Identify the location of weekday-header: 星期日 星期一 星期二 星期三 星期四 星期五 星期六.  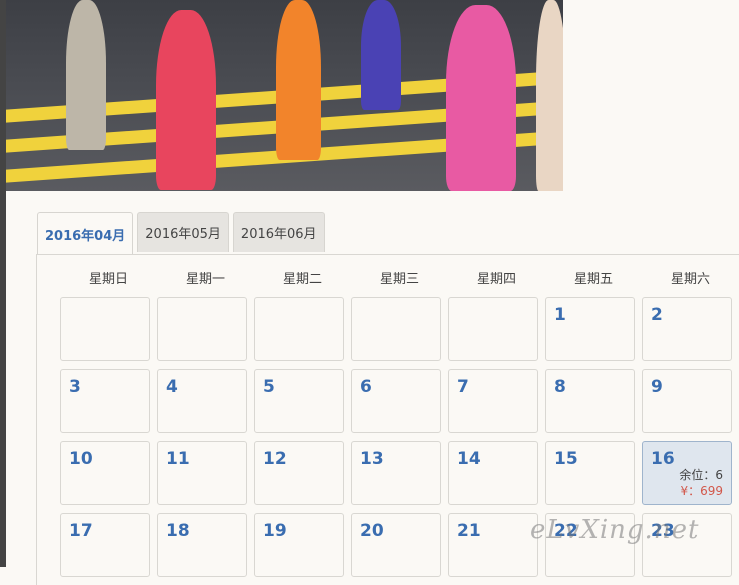
(399, 277).